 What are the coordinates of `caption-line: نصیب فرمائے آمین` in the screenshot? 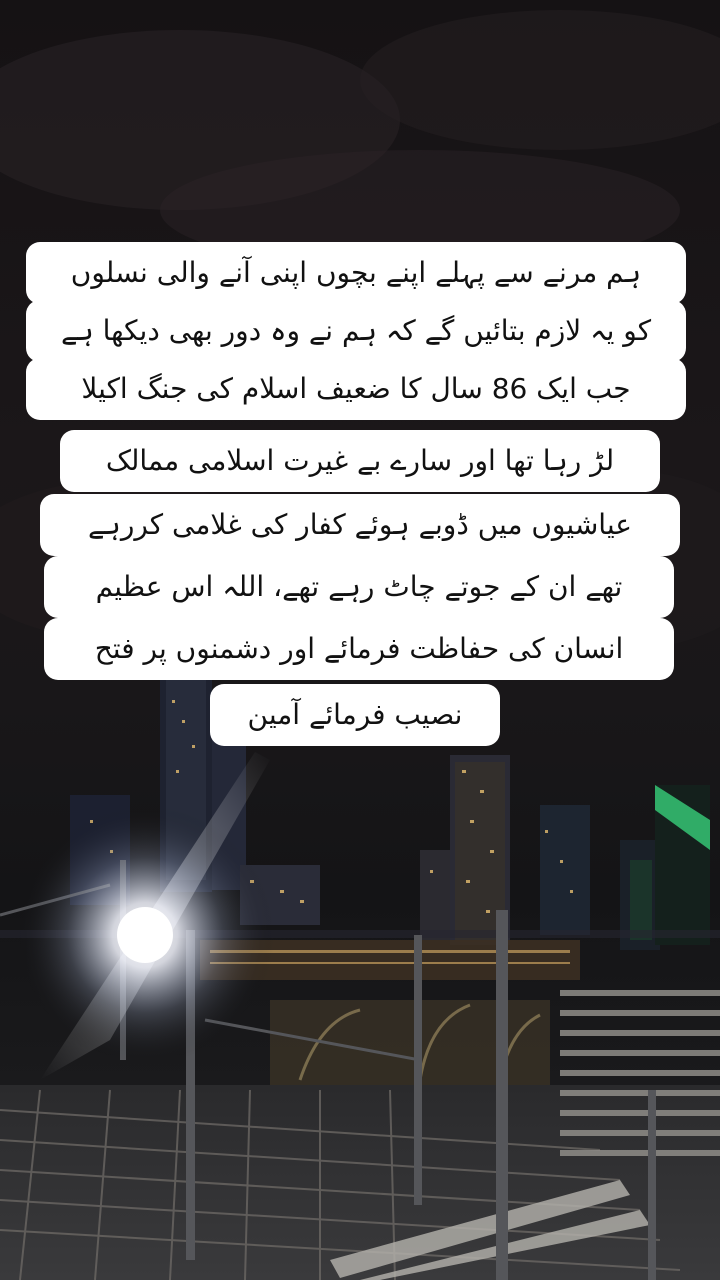 It's located at (355, 715).